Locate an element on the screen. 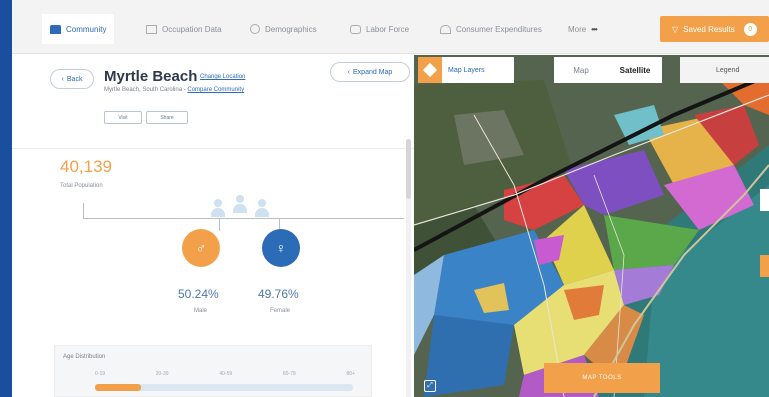 The image size is (769, 397). tab-label: Community is located at coordinates (86, 29).